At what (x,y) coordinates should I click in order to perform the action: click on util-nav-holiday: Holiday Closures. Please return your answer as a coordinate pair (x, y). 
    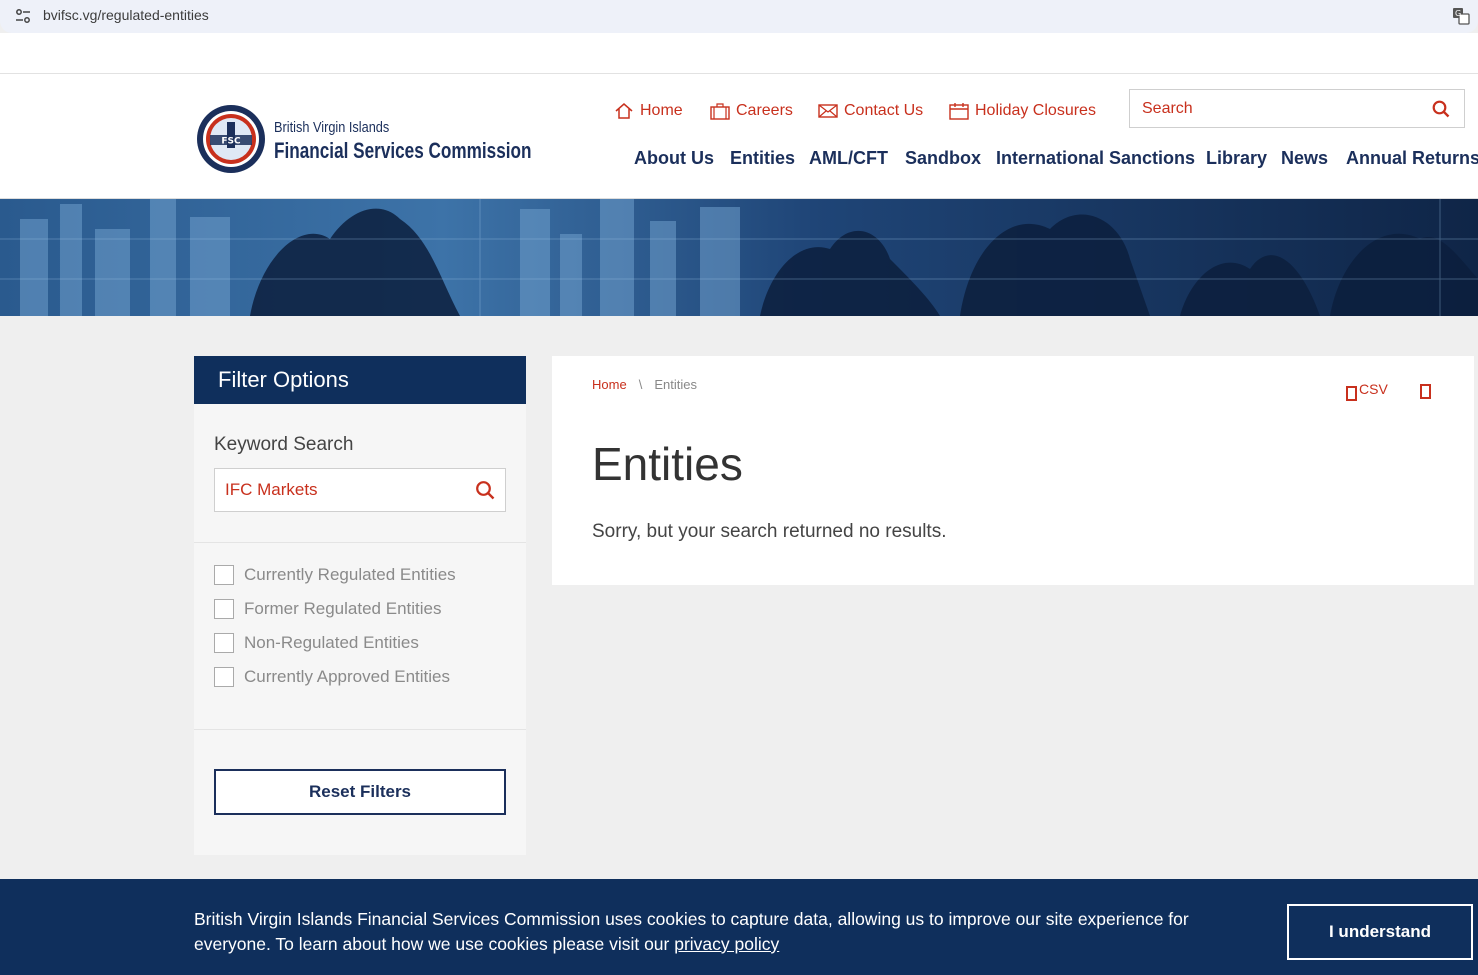
    Looking at the image, I should click on (1022, 111).